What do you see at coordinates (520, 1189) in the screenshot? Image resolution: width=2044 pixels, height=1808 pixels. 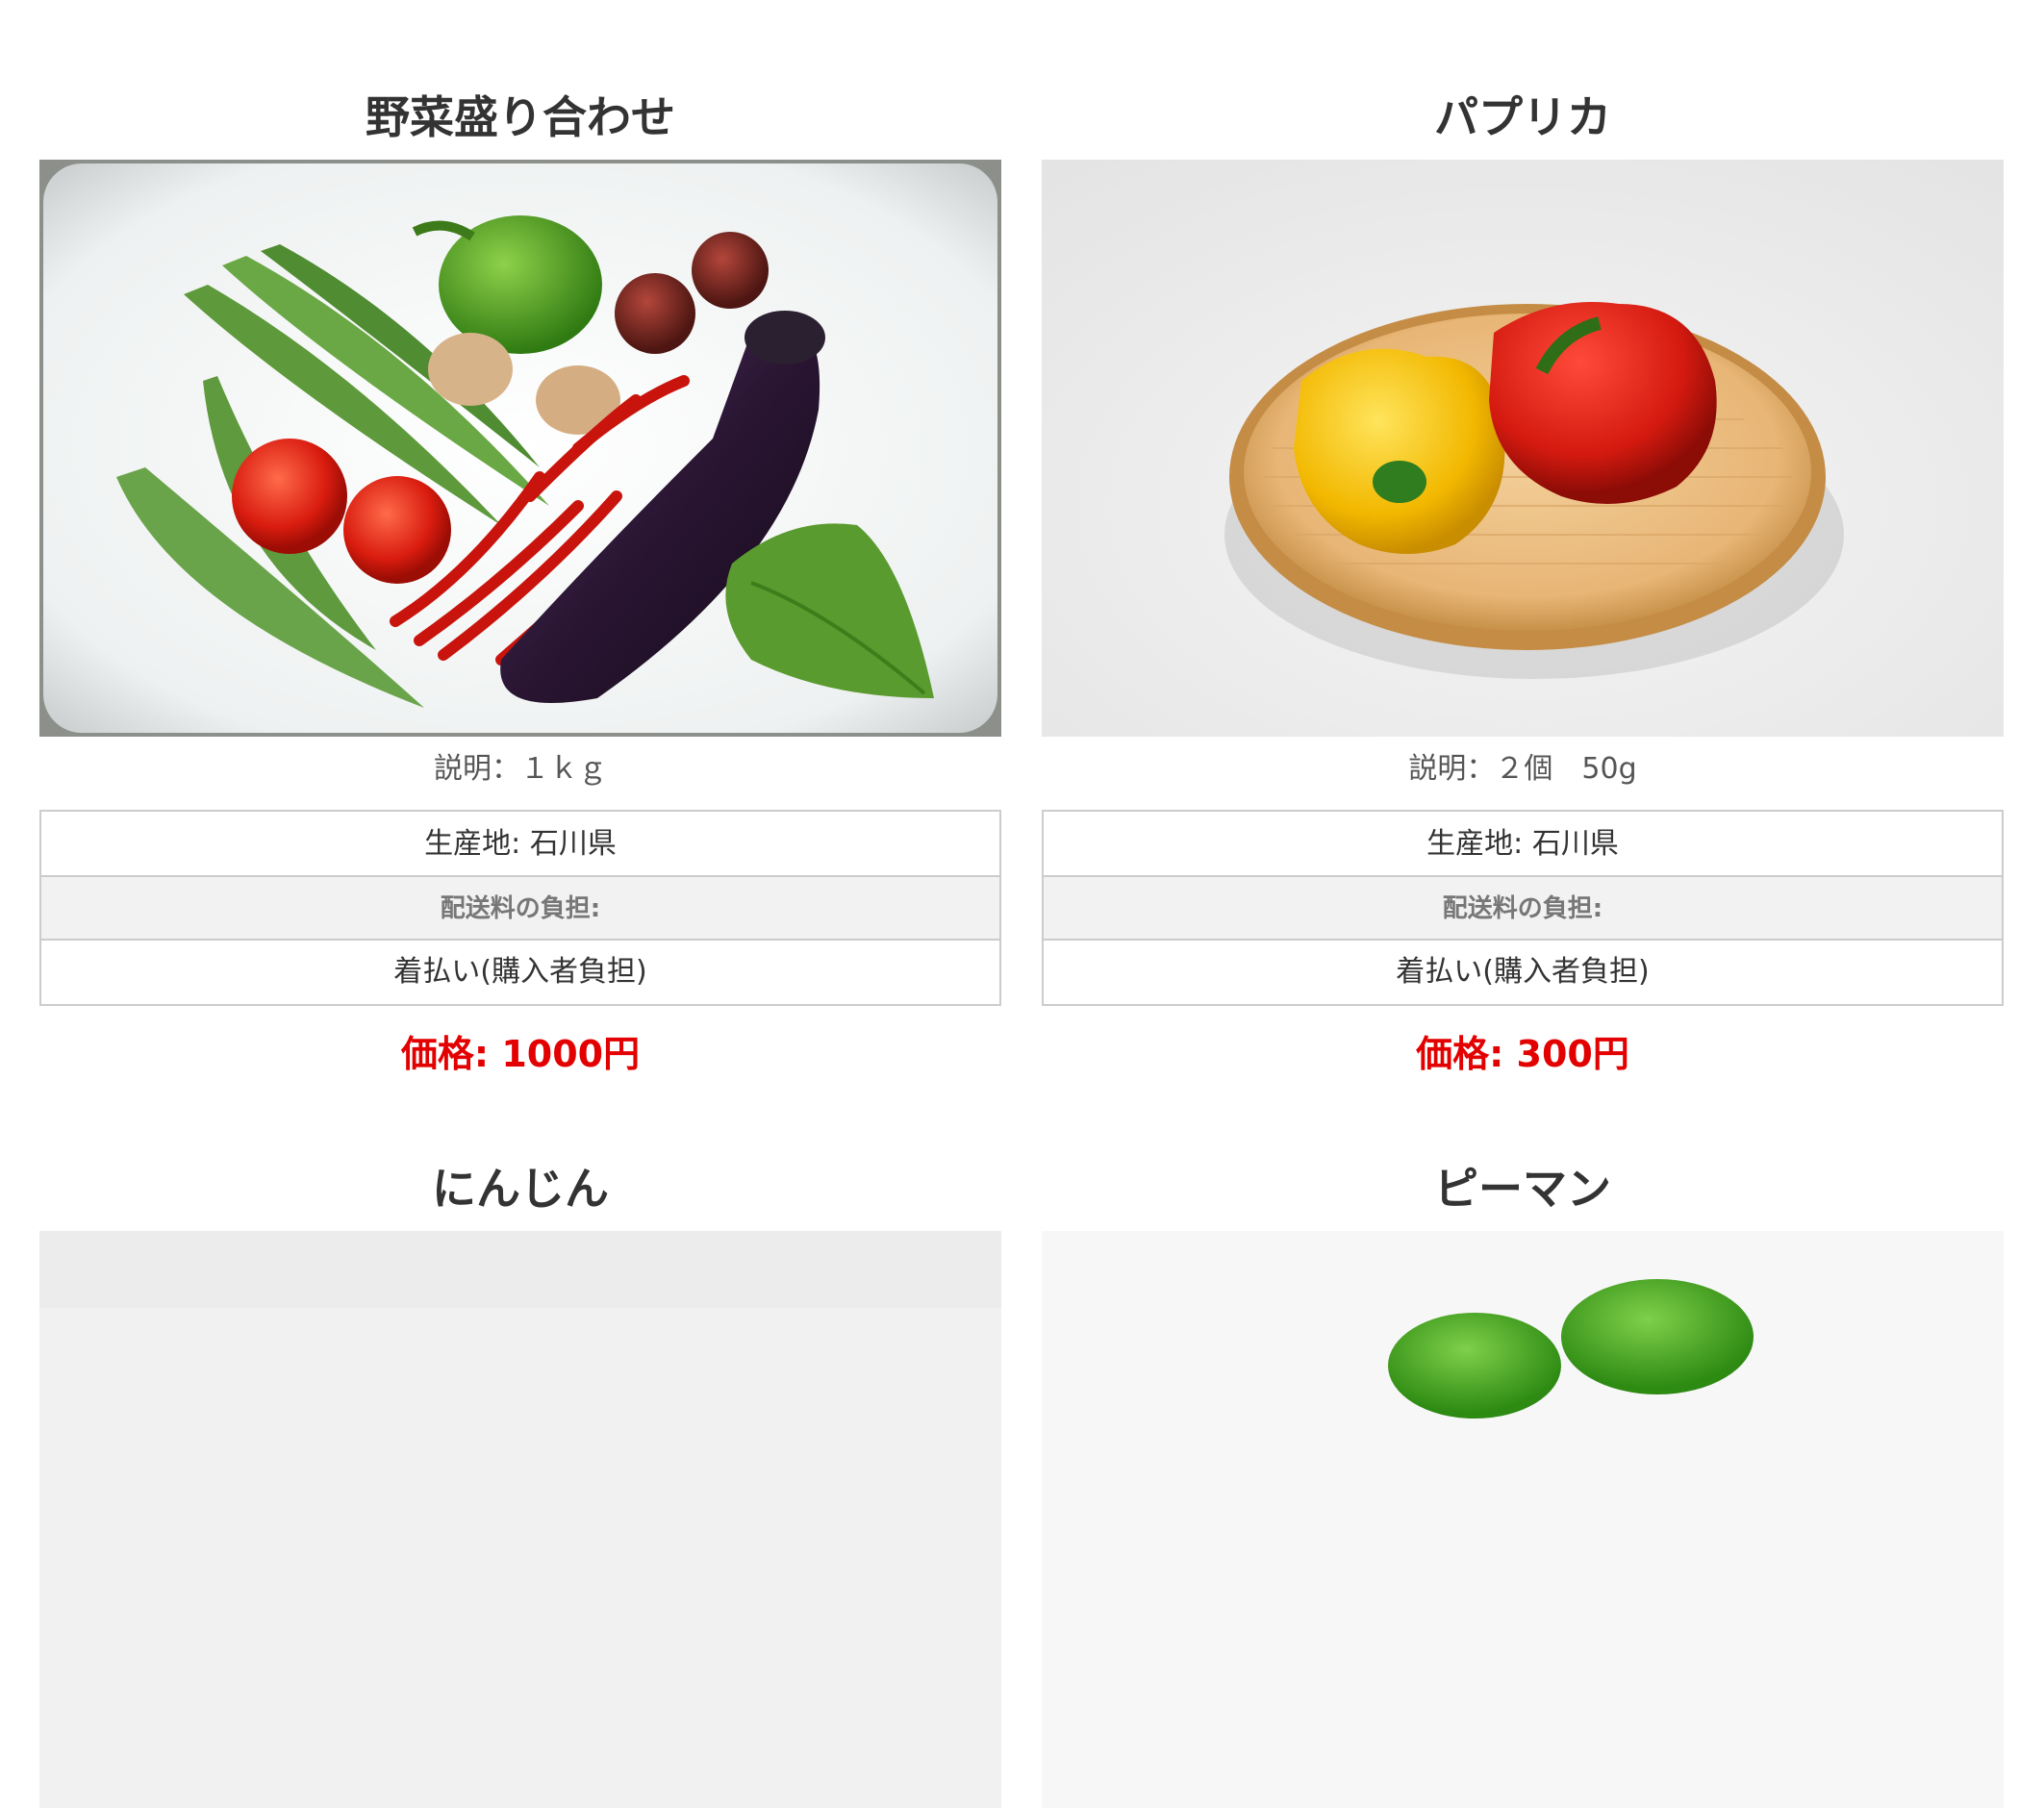 I see `product-title: にんじん` at bounding box center [520, 1189].